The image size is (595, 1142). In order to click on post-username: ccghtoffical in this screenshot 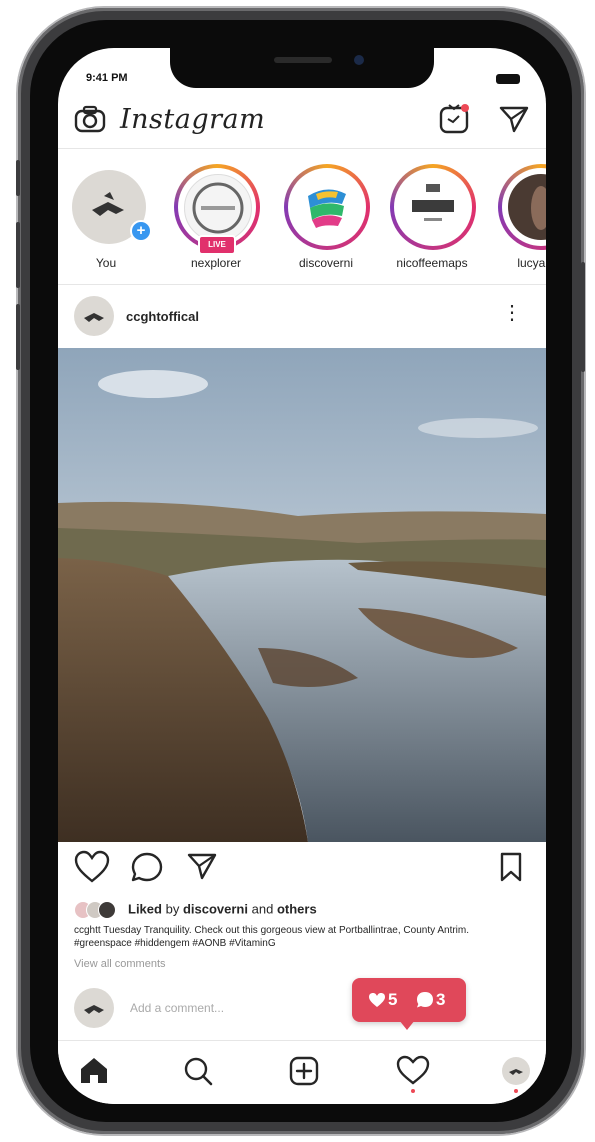, I will do `click(162, 316)`.